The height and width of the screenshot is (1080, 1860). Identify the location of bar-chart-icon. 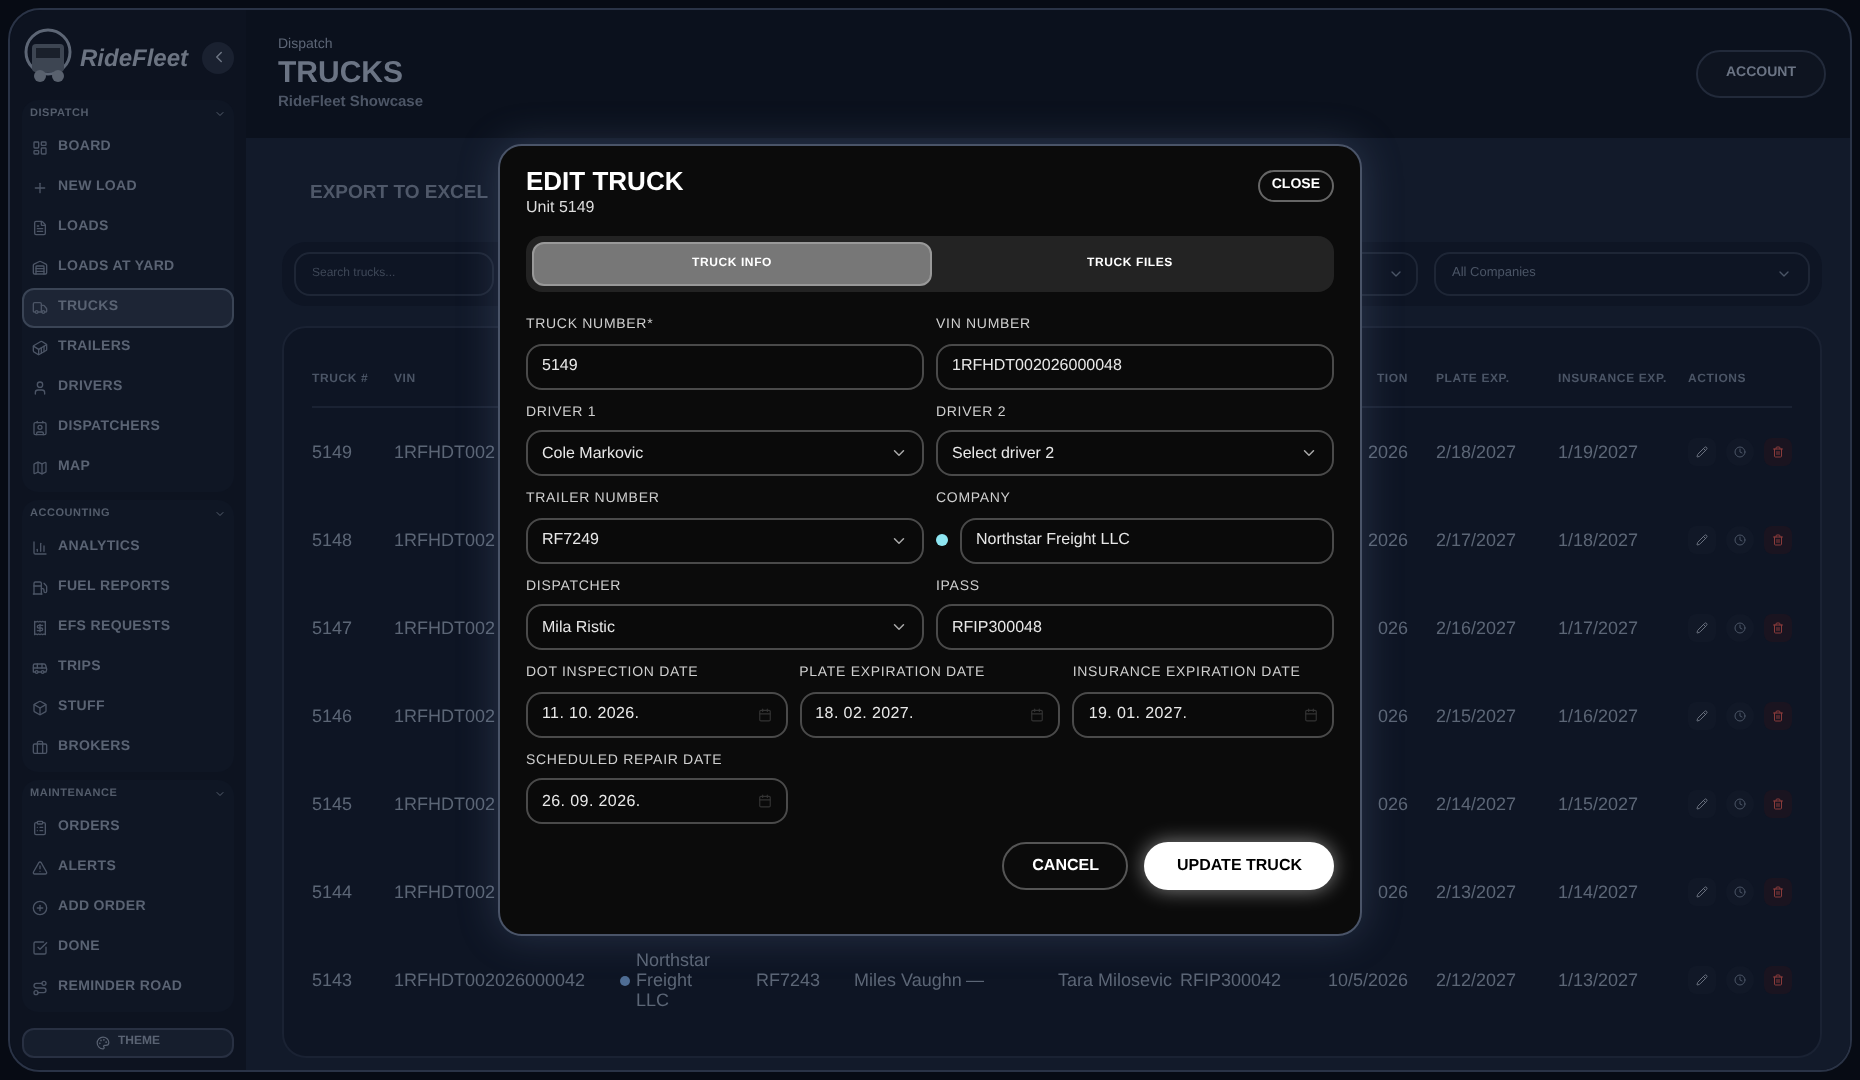
(40, 548).